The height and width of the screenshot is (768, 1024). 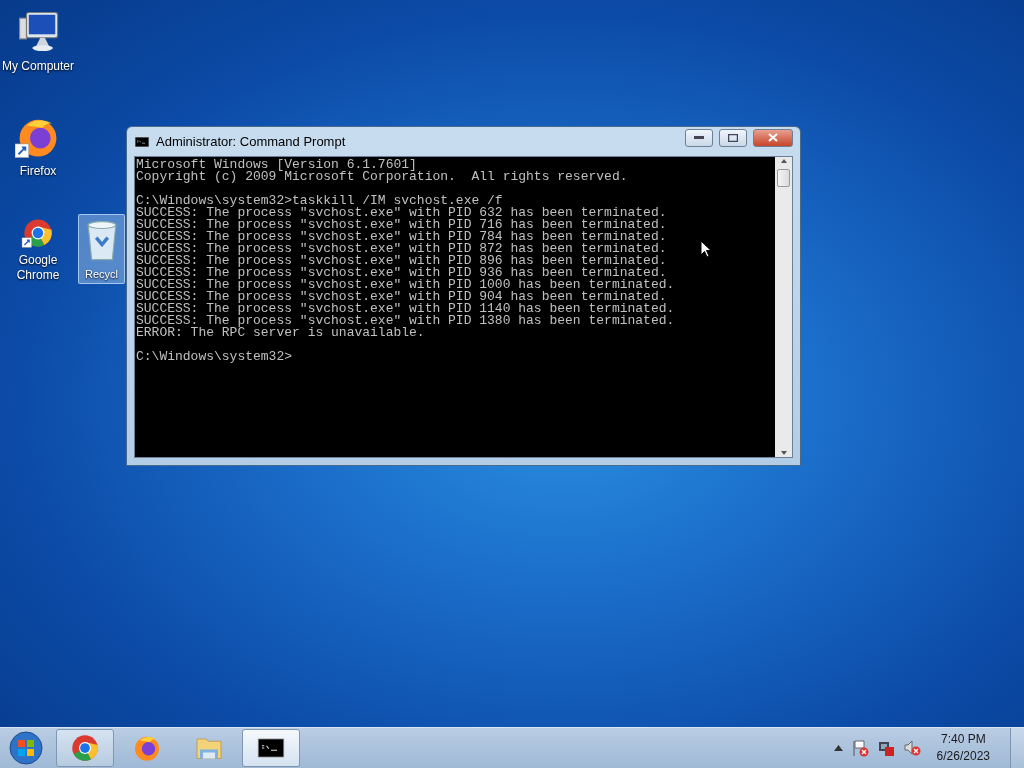 I want to click on clock-date: 6/26/2023, so click(x=963, y=756).